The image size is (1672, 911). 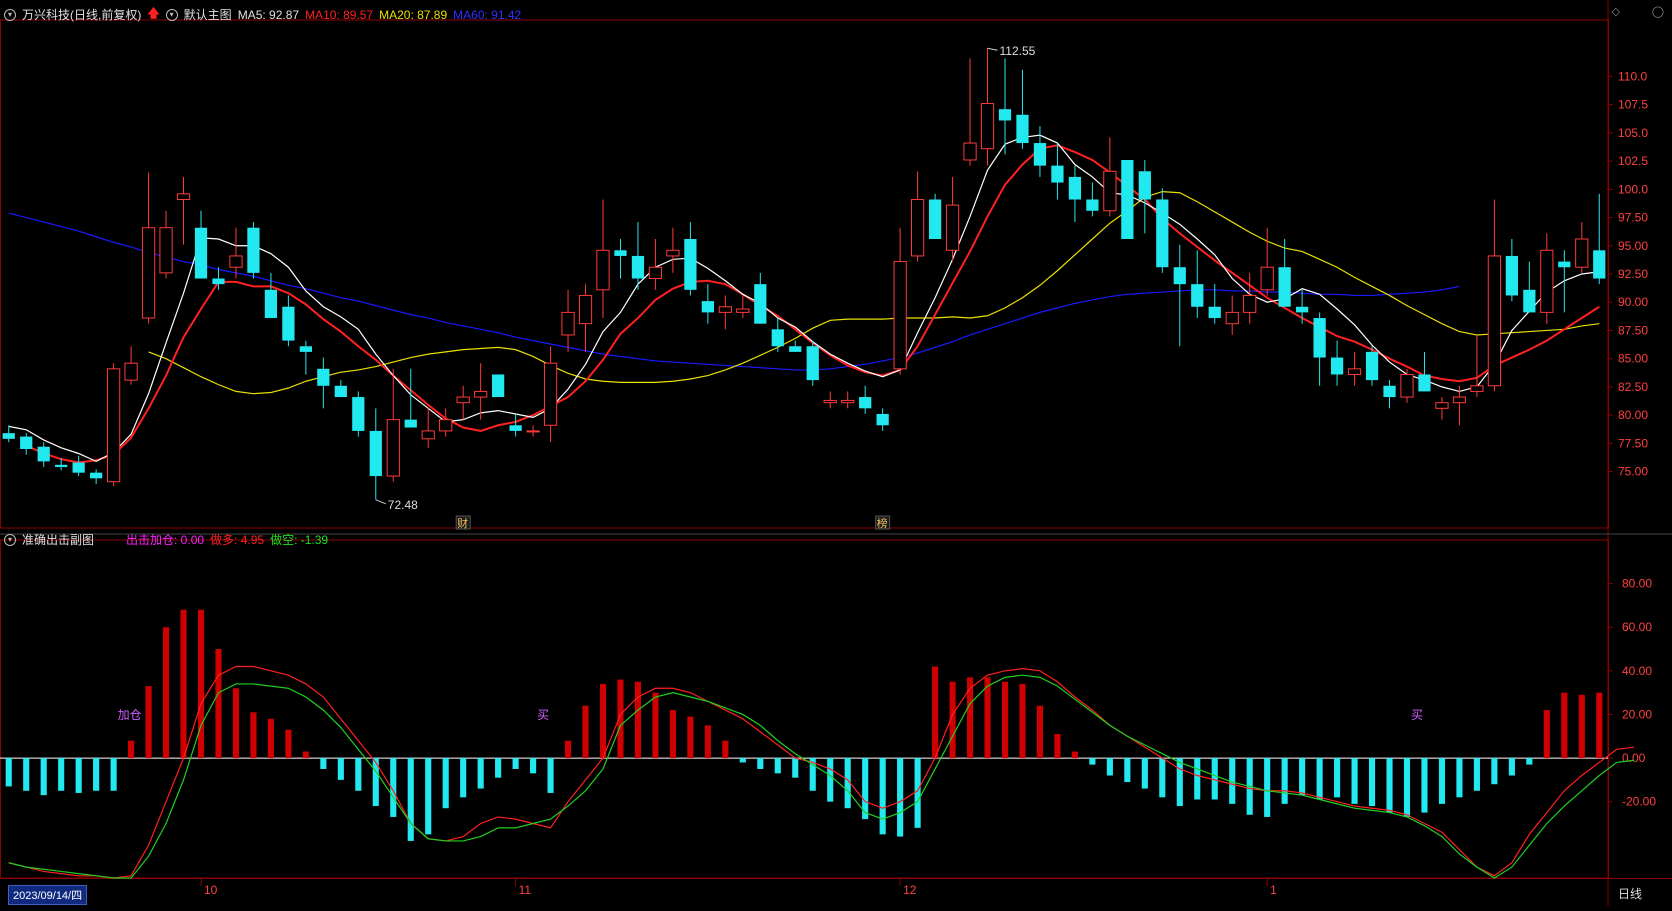 What do you see at coordinates (81, 14) in the screenshot?
I see `stock-title: 万兴科技(日线,前复权)` at bounding box center [81, 14].